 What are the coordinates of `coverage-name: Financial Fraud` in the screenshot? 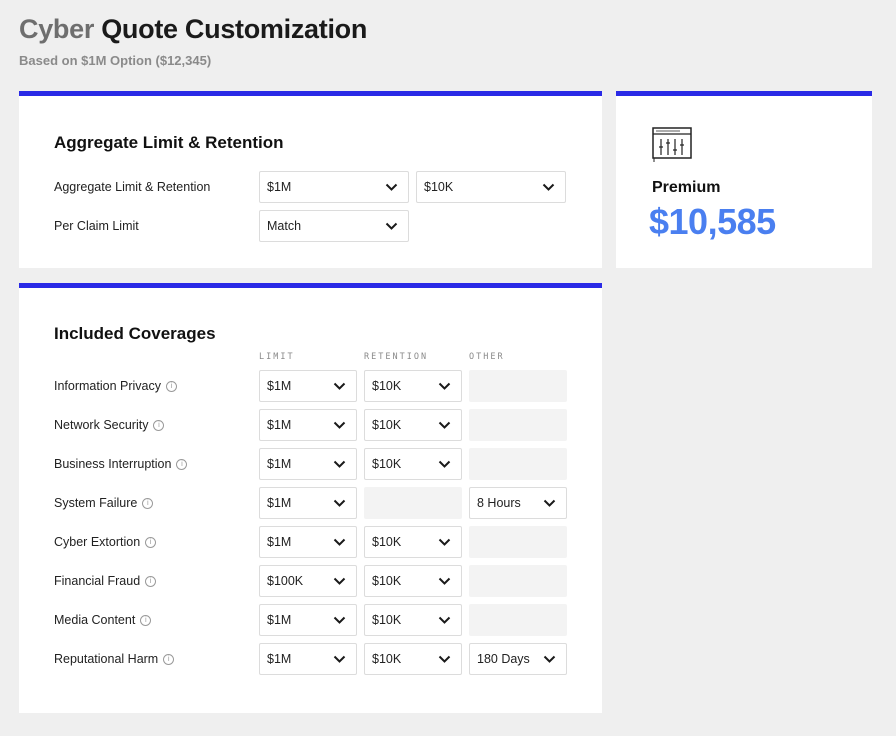 It's located at (97, 581).